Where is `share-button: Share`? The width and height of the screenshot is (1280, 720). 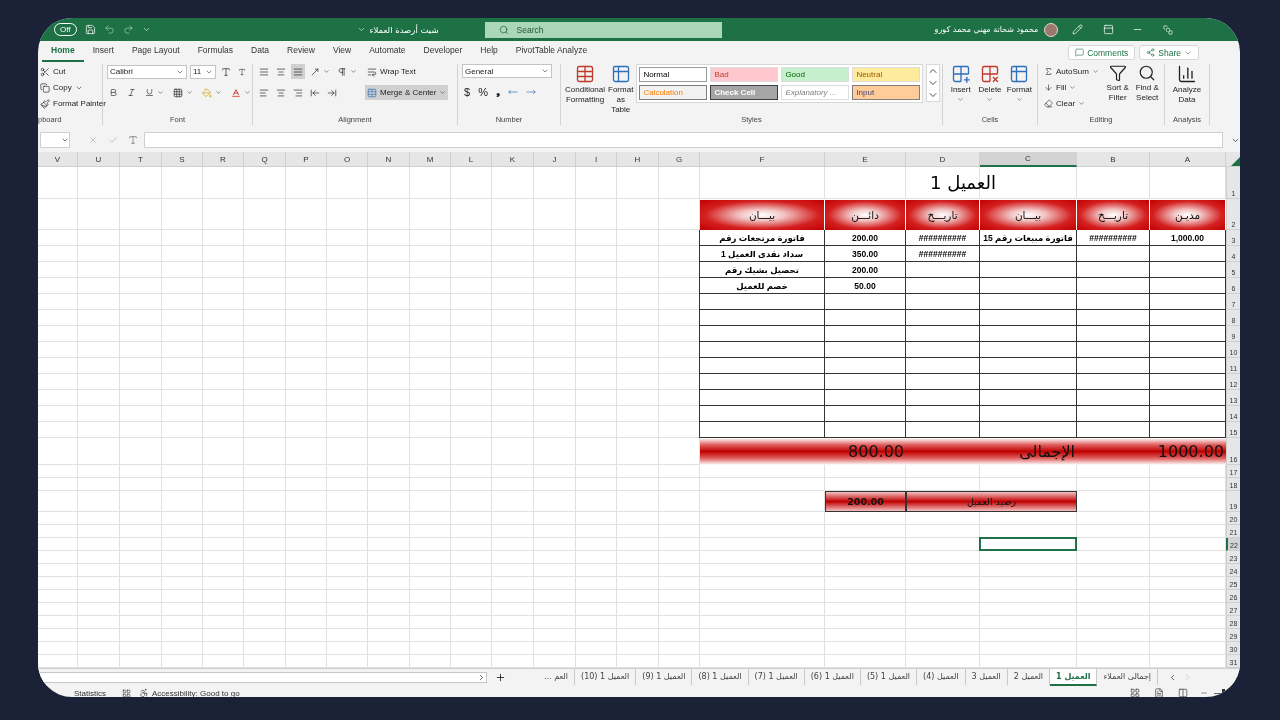 share-button: Share is located at coordinates (1169, 52).